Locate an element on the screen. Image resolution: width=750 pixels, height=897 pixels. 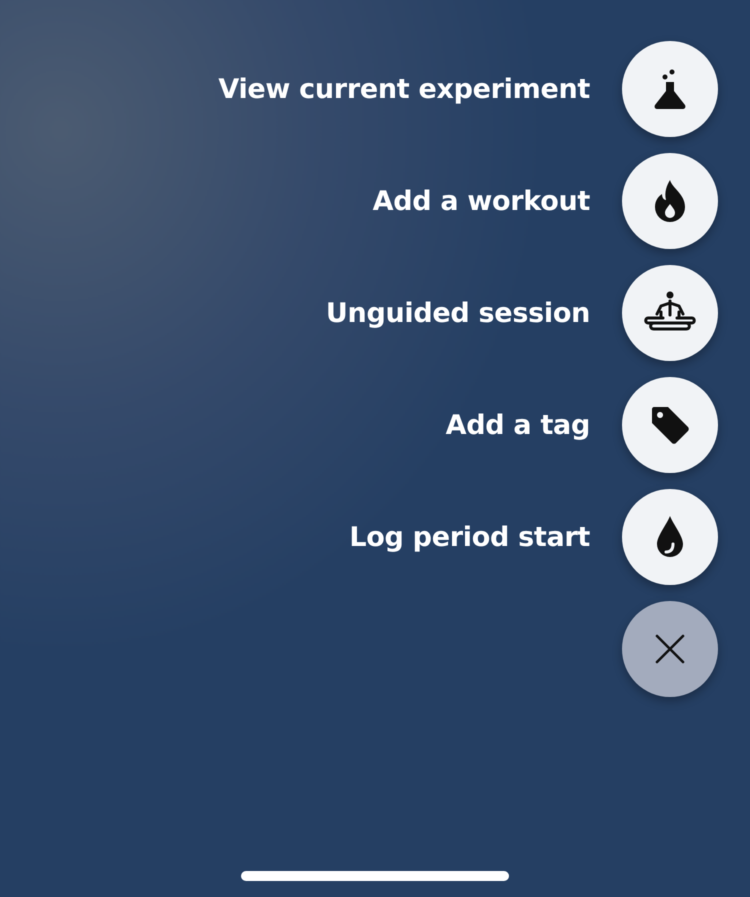
action-label: View current experiment is located at coordinates (404, 89).